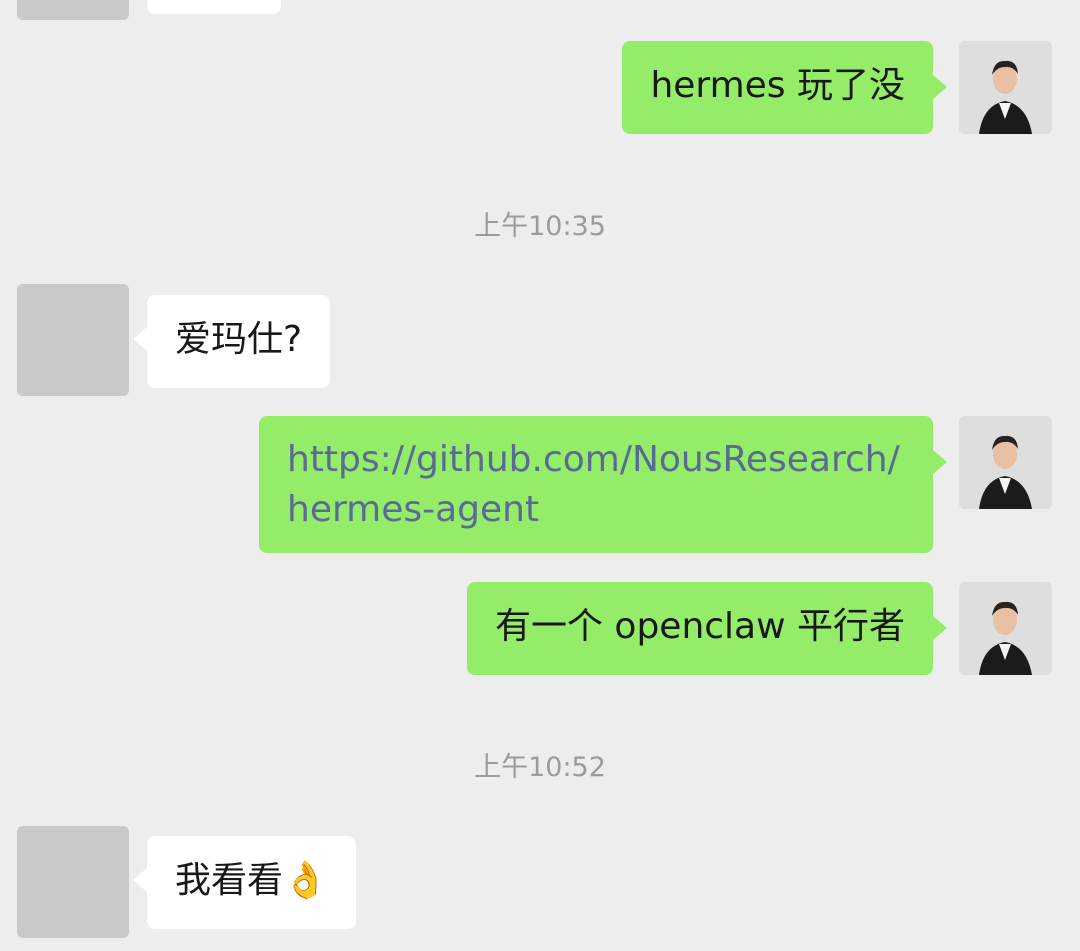 This screenshot has width=1080, height=951. I want to click on message-text: 我看看, so click(229, 880).